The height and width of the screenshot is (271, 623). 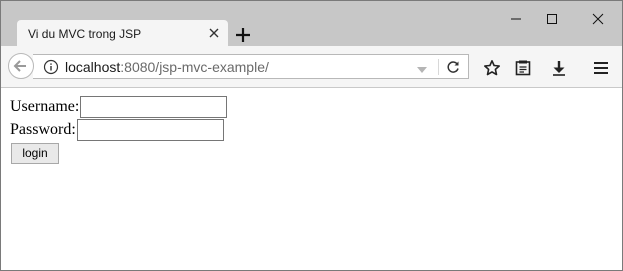 What do you see at coordinates (523, 68) in the screenshot?
I see `reader-view-icon` at bounding box center [523, 68].